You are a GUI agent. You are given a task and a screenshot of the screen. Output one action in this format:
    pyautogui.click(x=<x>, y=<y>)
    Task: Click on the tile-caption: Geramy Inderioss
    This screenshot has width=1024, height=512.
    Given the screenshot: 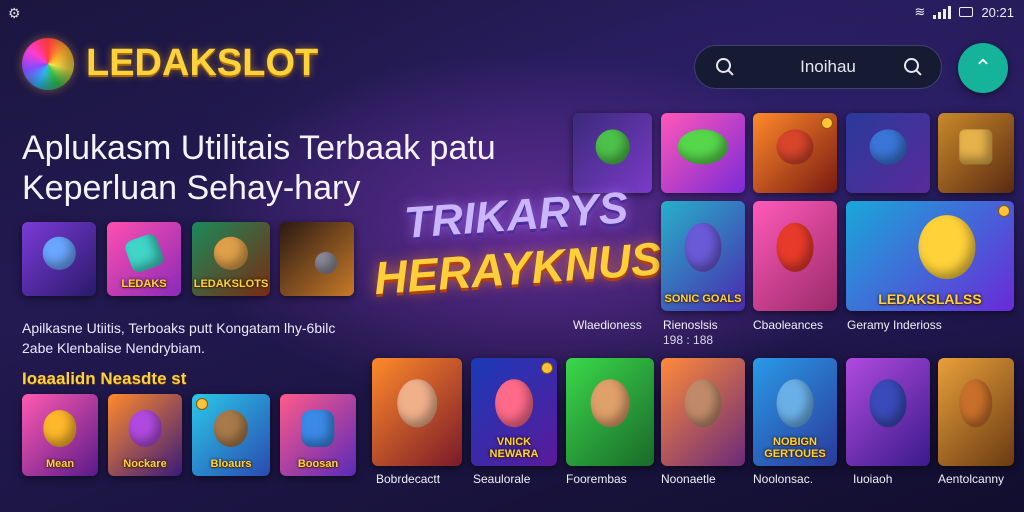 What is the action you would take?
    pyautogui.click(x=894, y=325)
    